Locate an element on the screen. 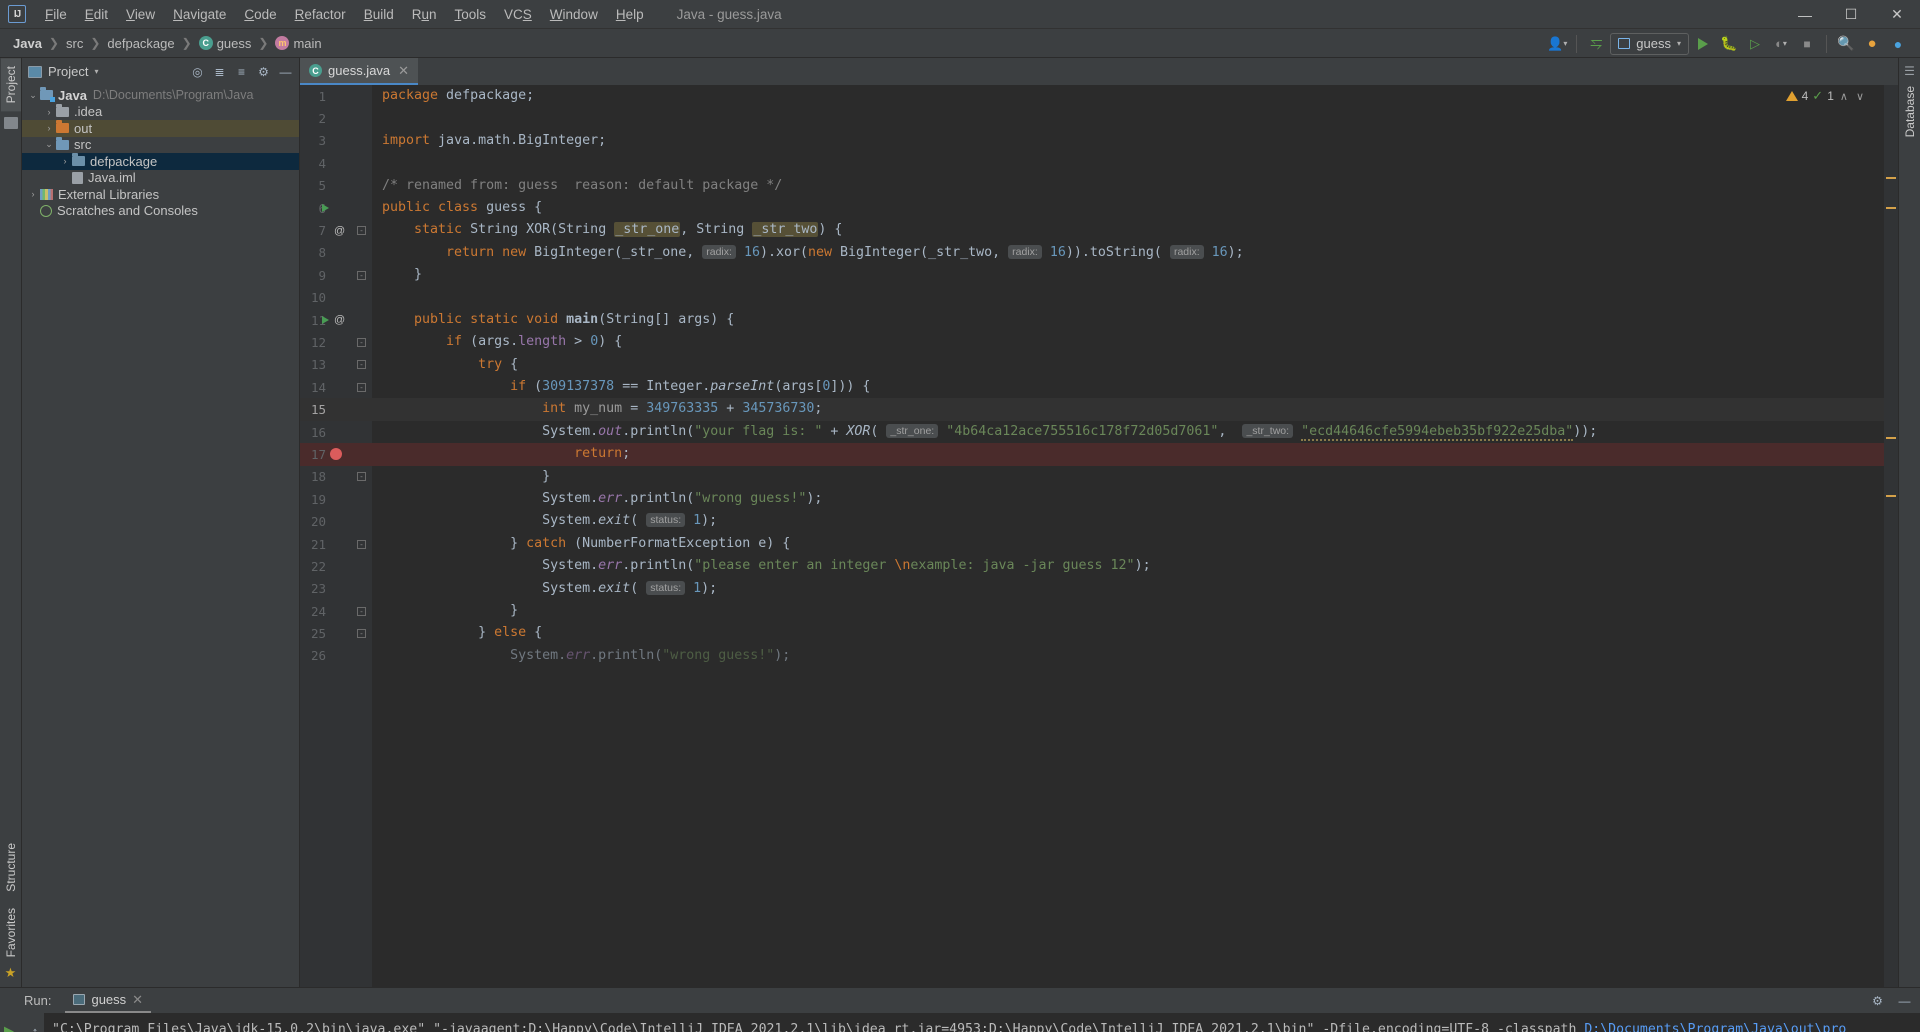  gutter-line-23: 23 is located at coordinates (336, 589).